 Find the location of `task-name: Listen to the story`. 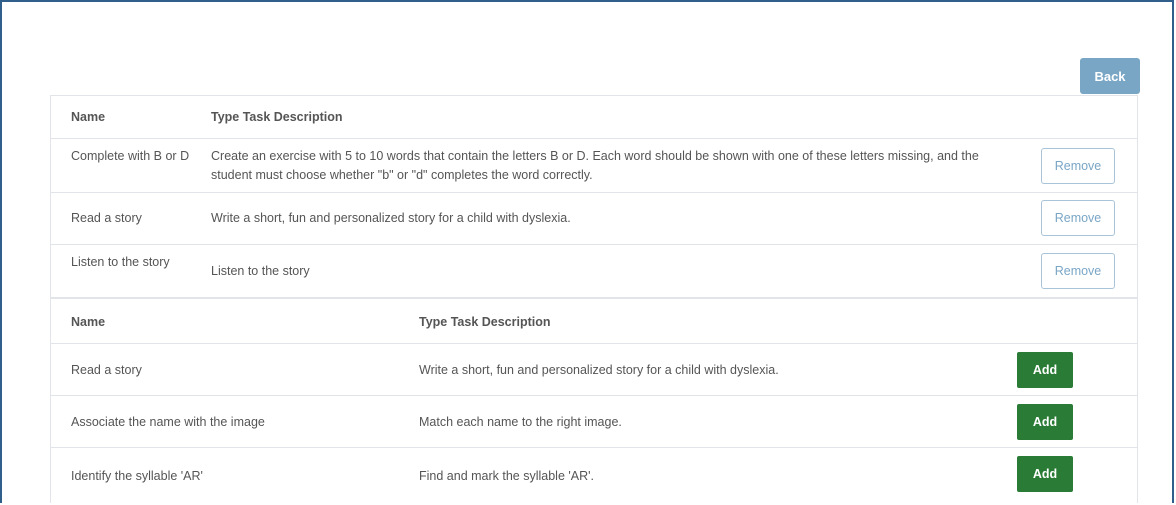

task-name: Listen to the story is located at coordinates (120, 262).